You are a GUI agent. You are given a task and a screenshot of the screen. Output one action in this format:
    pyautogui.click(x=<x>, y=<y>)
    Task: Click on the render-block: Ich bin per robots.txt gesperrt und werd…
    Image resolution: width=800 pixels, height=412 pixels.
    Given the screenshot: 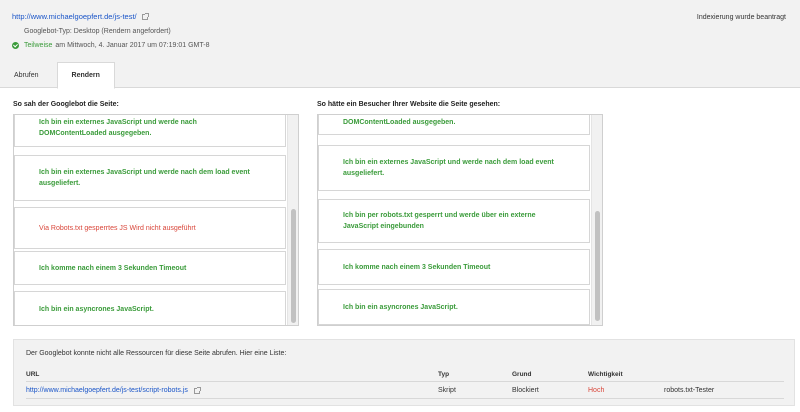 What is the action you would take?
    pyautogui.click(x=454, y=221)
    